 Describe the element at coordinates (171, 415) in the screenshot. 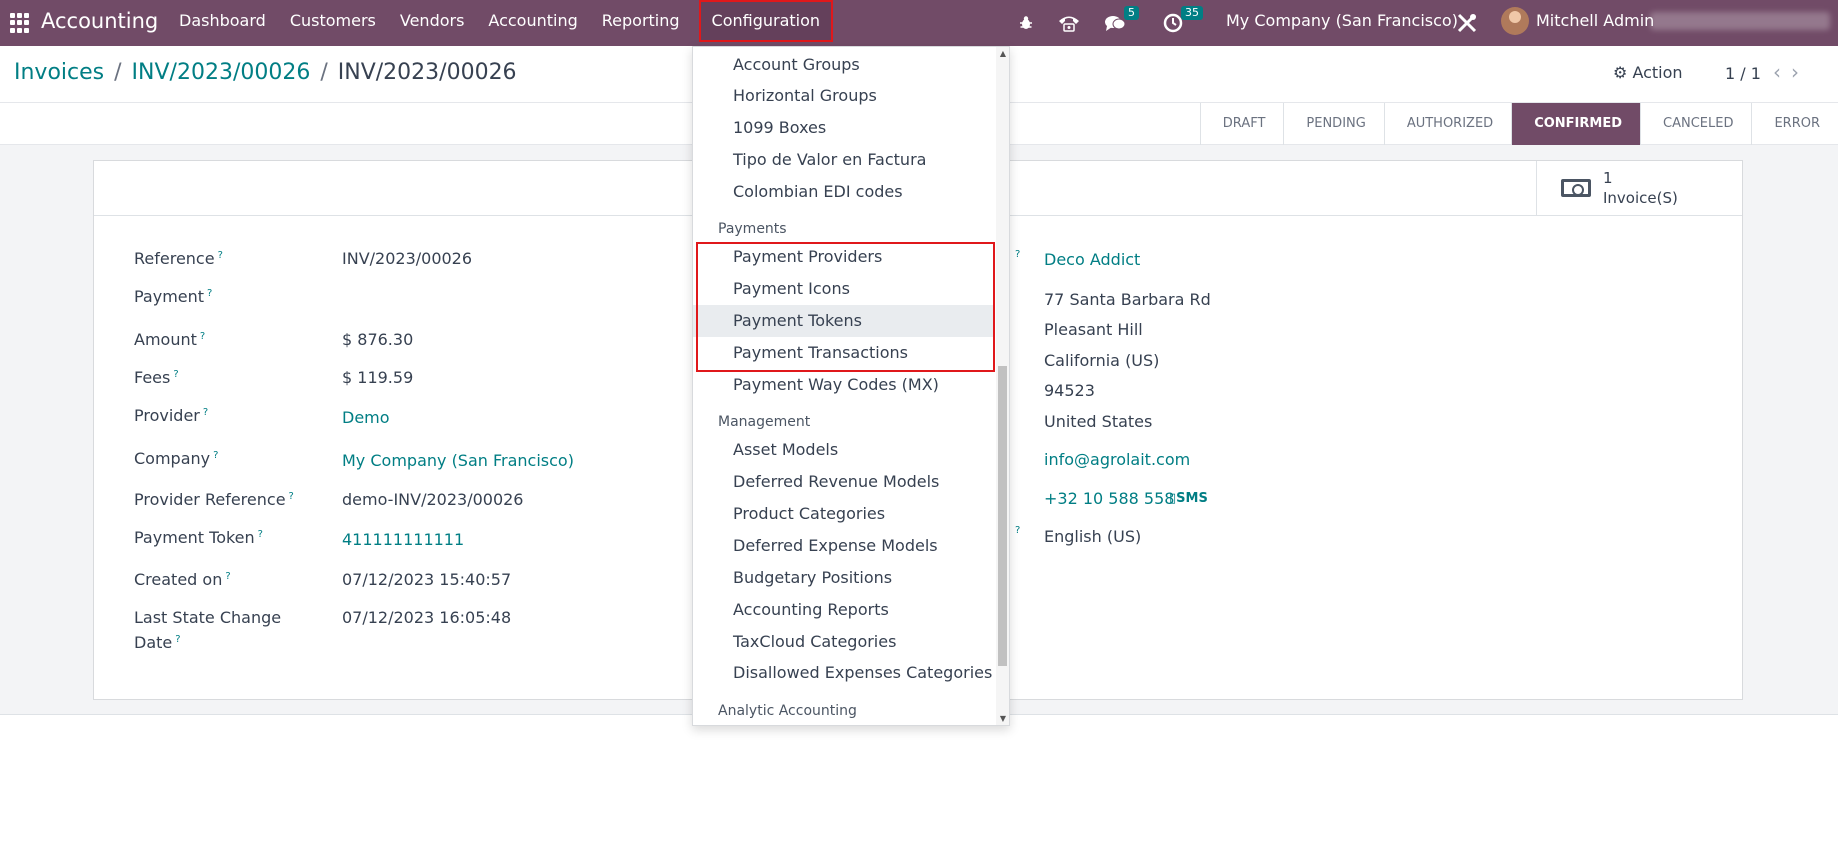

I see `label-provider: Provider?` at that location.